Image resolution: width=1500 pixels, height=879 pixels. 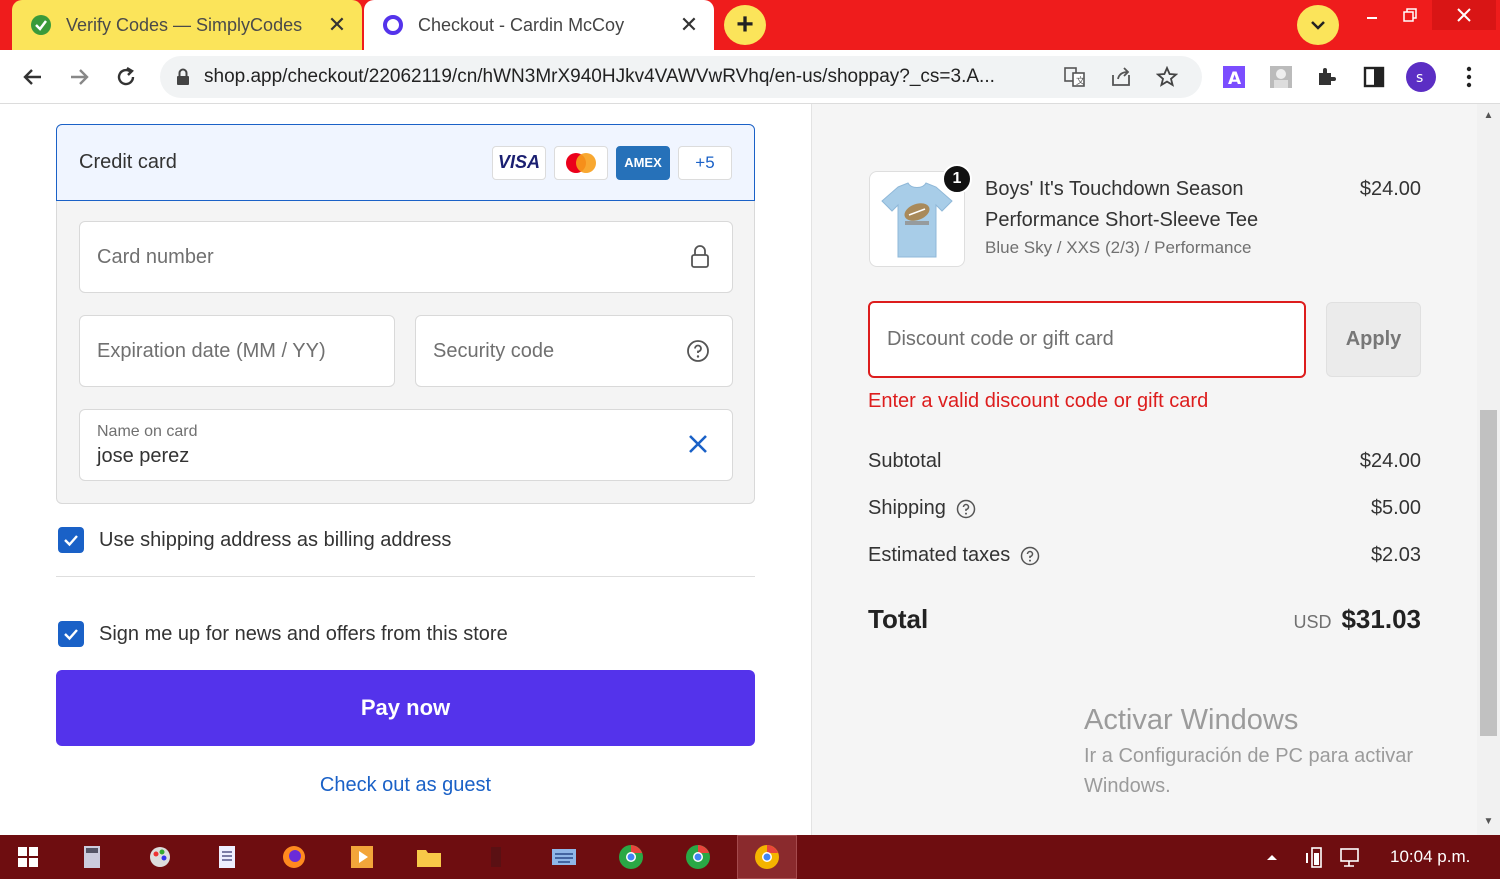 What do you see at coordinates (1488, 115) in the screenshot?
I see `scroll-up-icon: ▲` at bounding box center [1488, 115].